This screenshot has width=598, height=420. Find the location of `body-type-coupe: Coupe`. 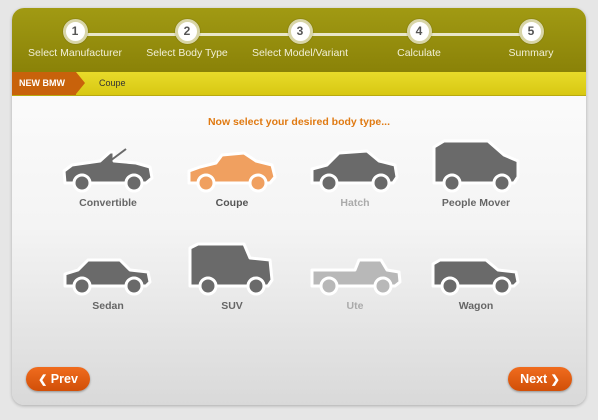

body-type-coupe: Coupe is located at coordinates (232, 177).